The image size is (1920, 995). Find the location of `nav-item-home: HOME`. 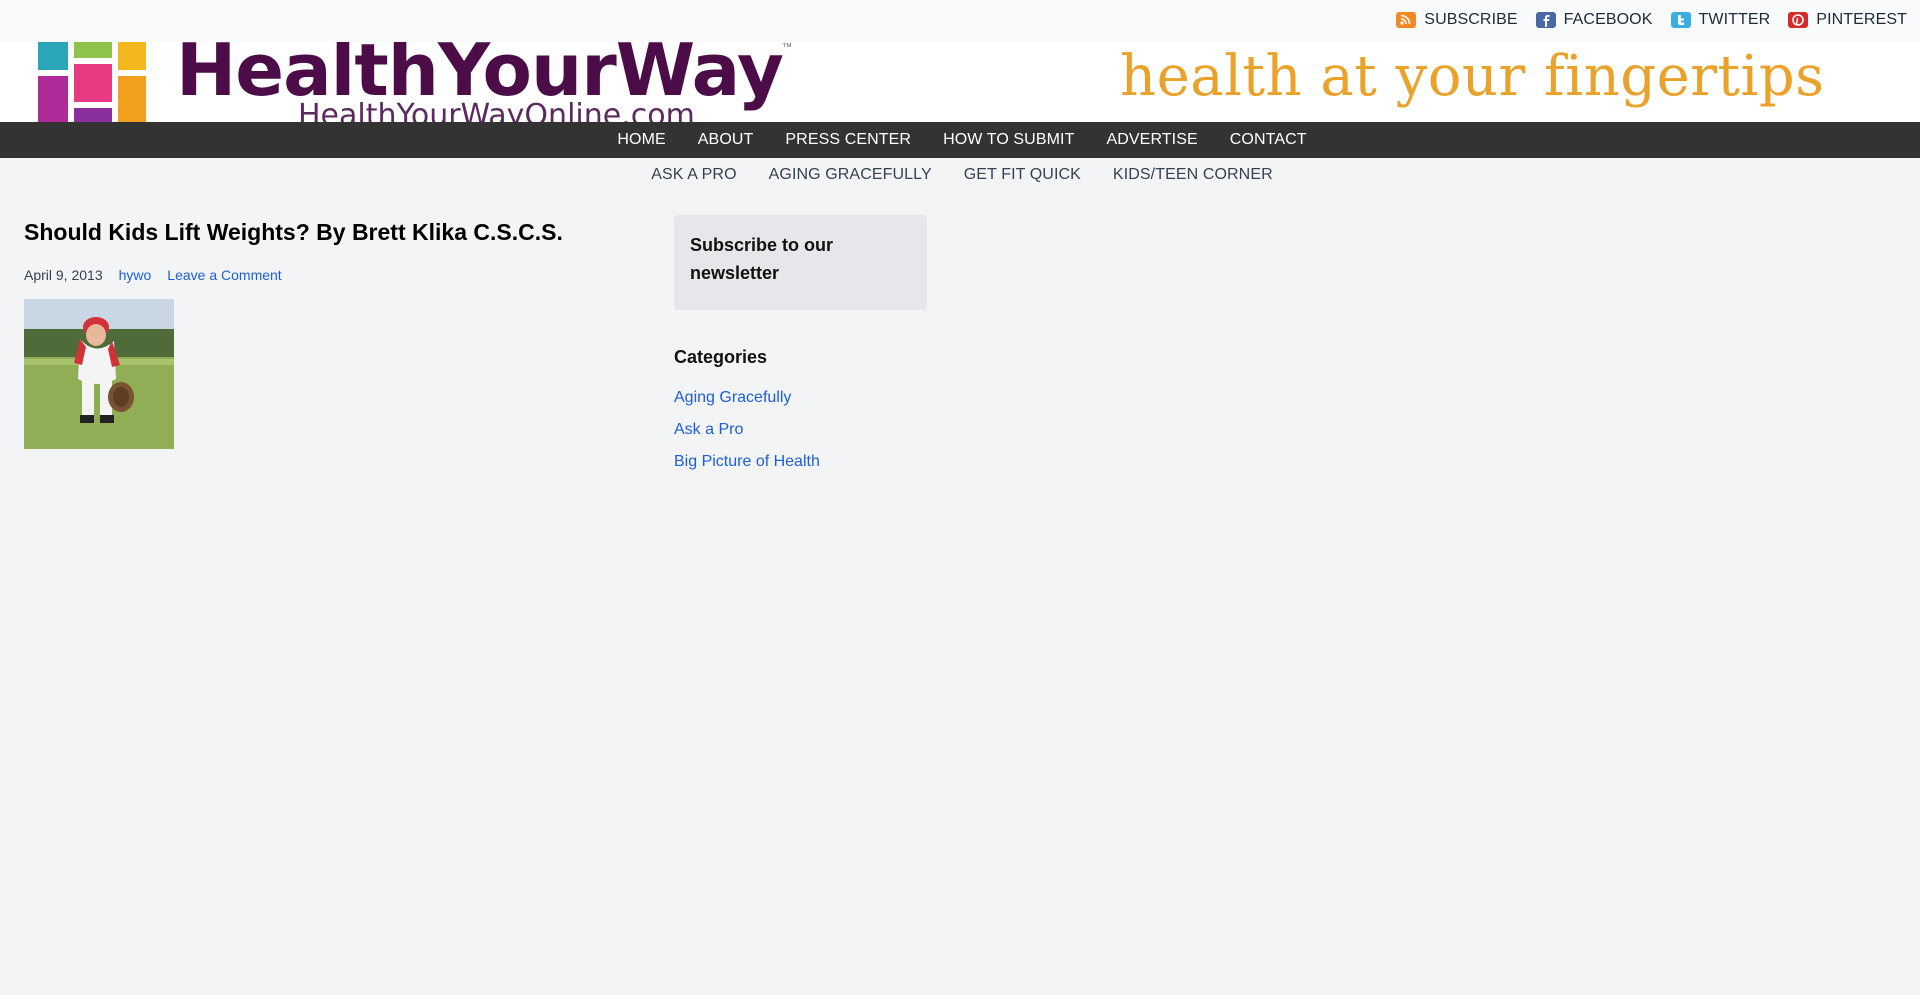

nav-item-home: HOME is located at coordinates (641, 140).